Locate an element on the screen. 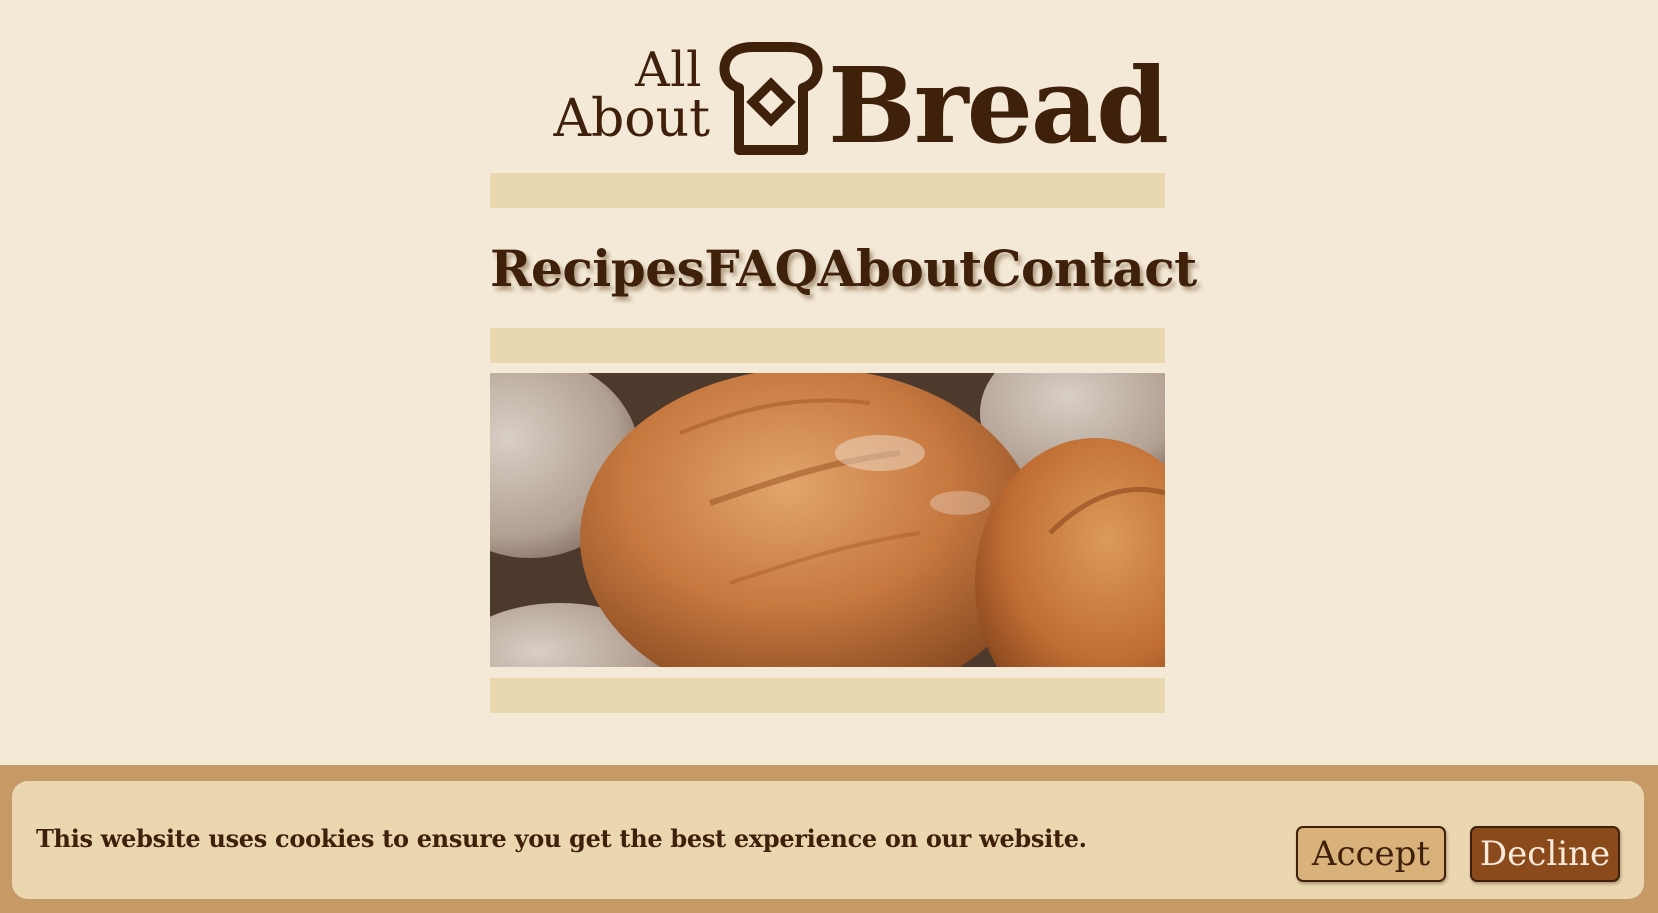 Image resolution: width=1658 pixels, height=913 pixels. nav-link-faq: FAQ is located at coordinates (761, 269).